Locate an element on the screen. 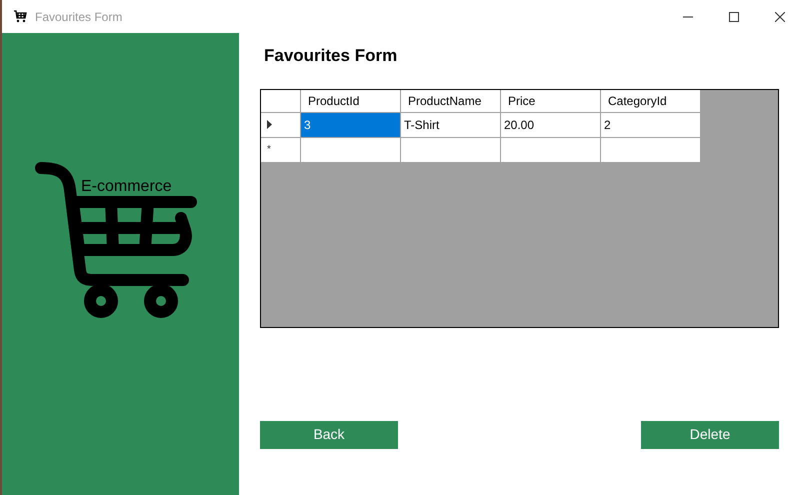  table-cell: 20.00 is located at coordinates (551, 125).